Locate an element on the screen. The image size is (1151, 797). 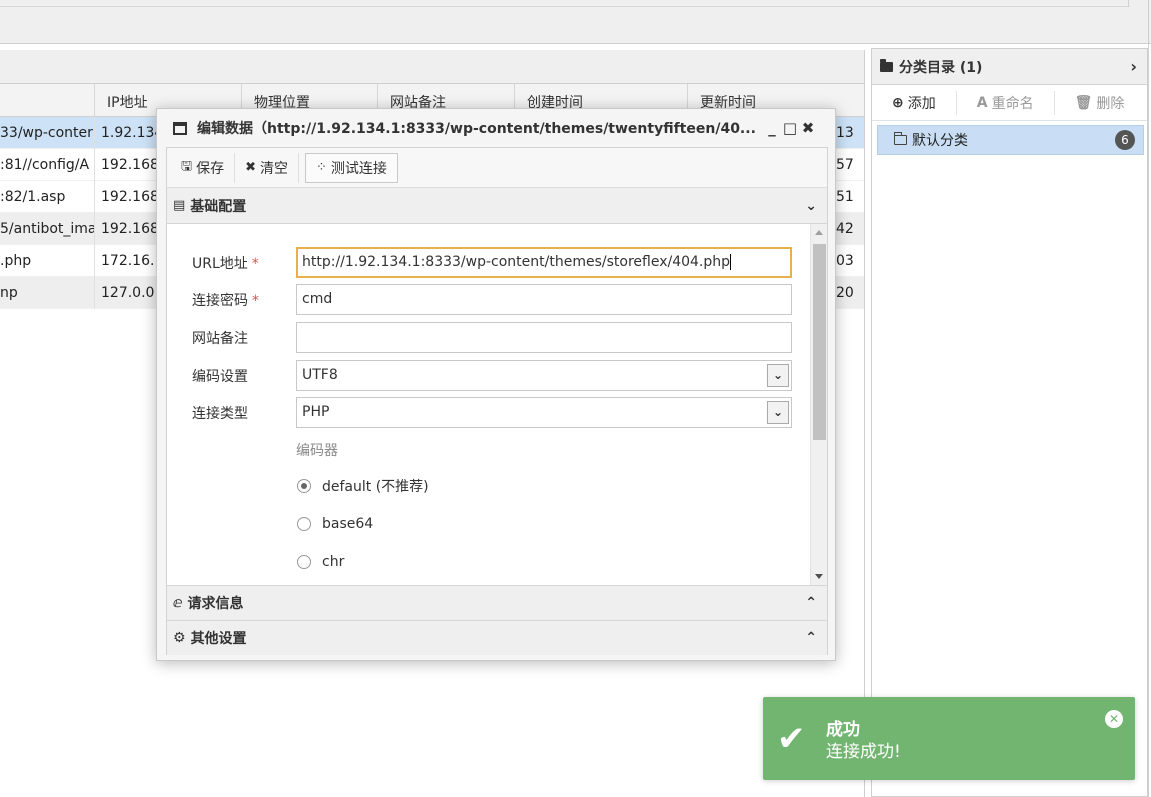
encoder-option-label: chr is located at coordinates (333, 562).